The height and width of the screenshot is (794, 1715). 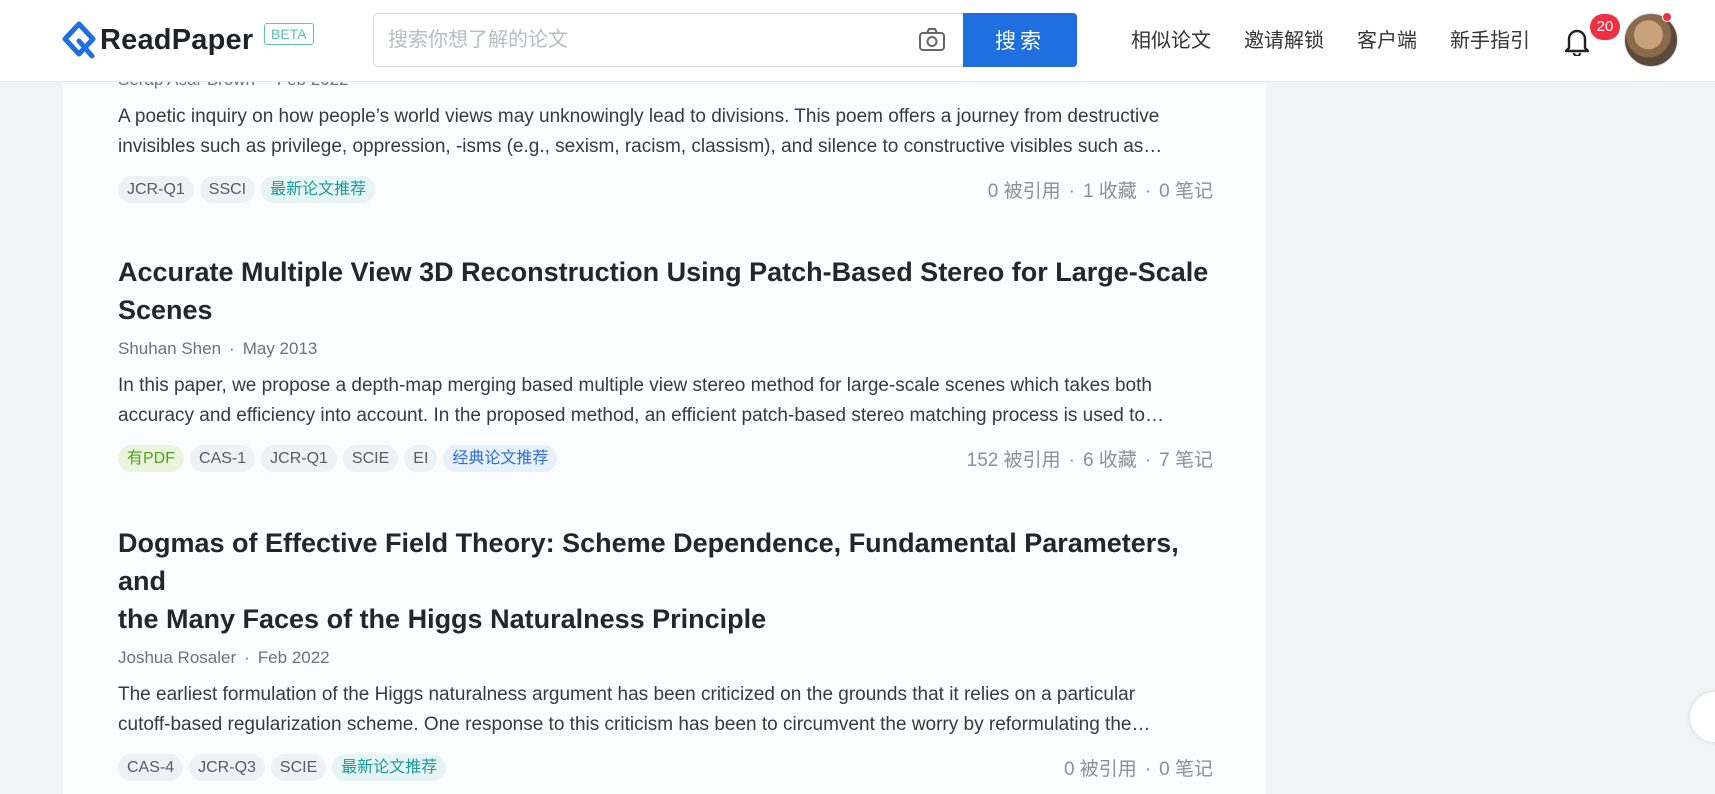 What do you see at coordinates (1702, 717) in the screenshot?
I see `floating-side-button` at bounding box center [1702, 717].